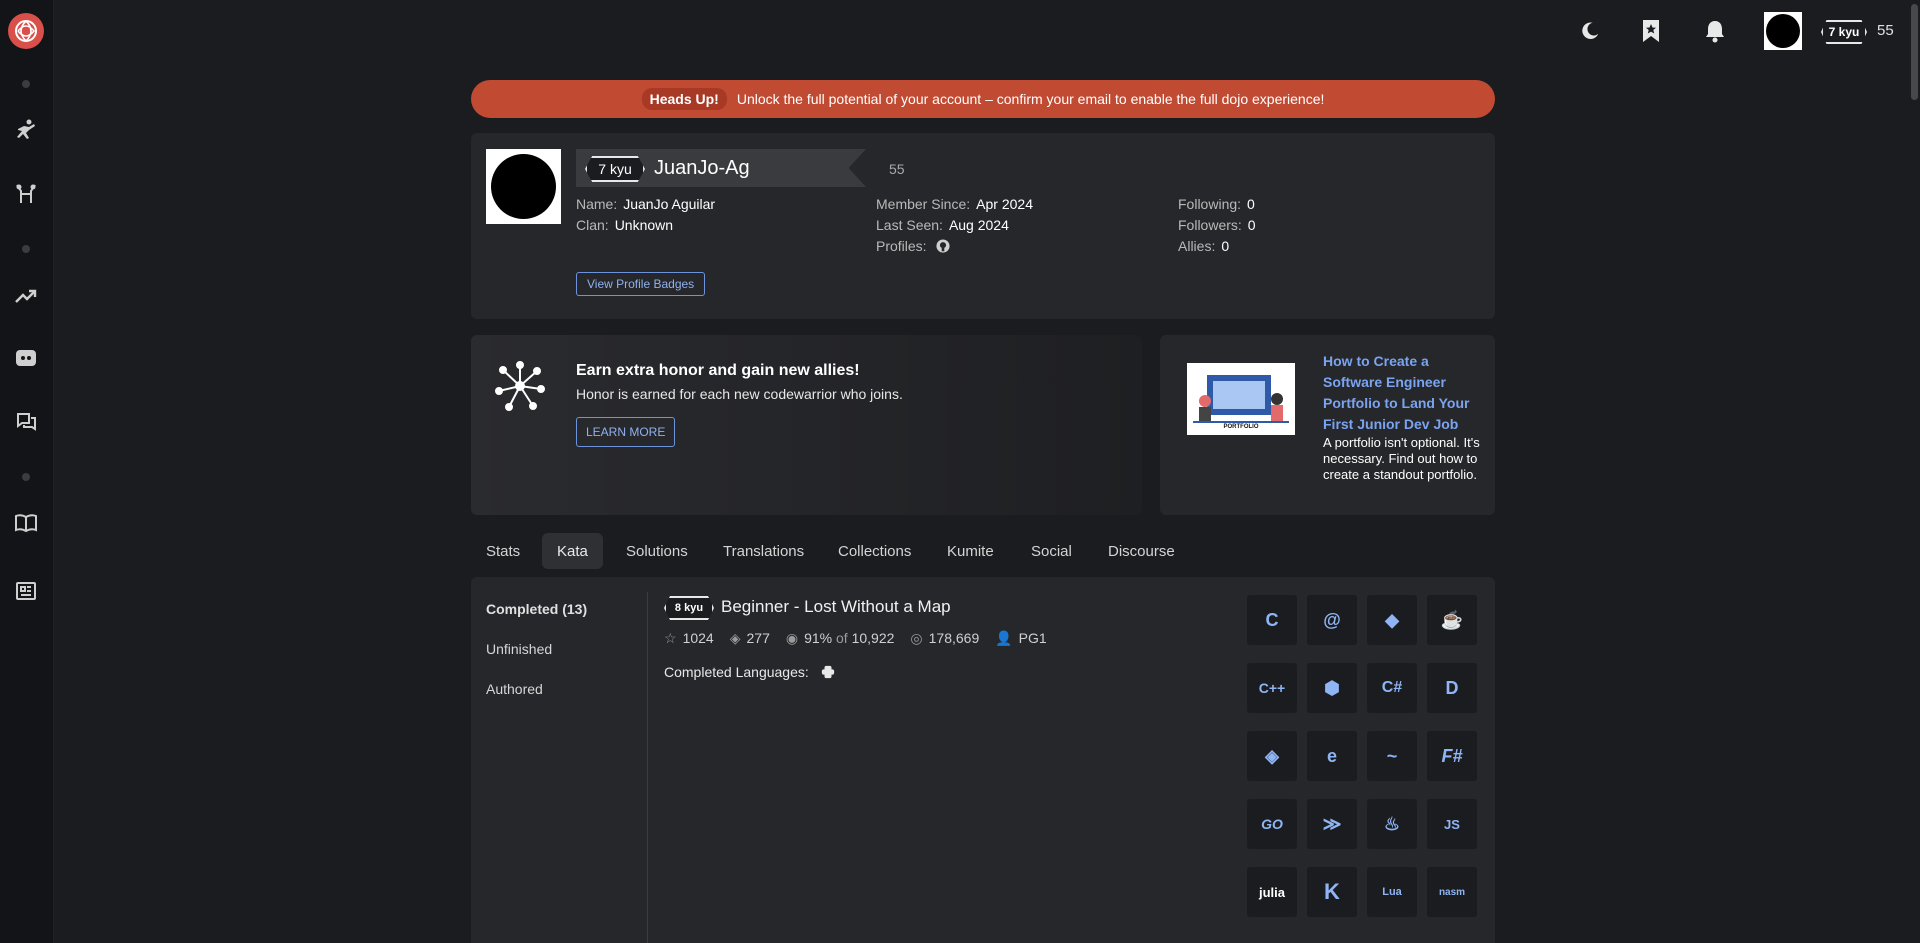 The width and height of the screenshot is (1920, 943). What do you see at coordinates (1332, 892) in the screenshot?
I see `lang-kotlin-icon: K` at bounding box center [1332, 892].